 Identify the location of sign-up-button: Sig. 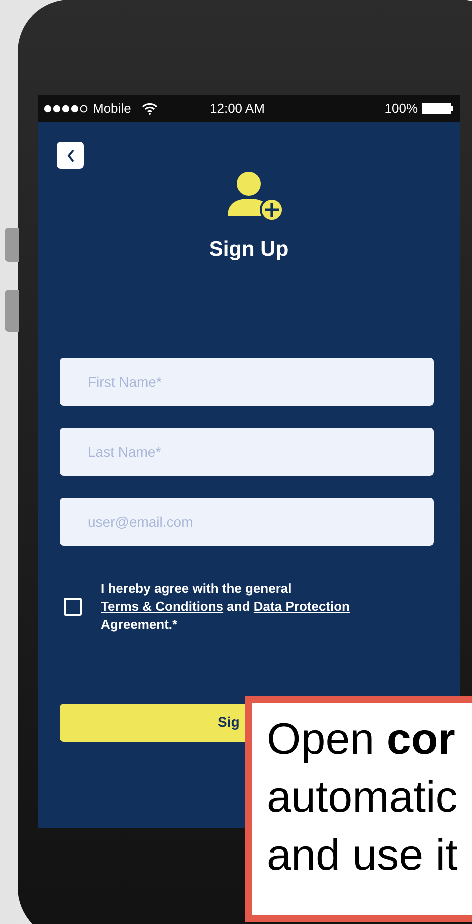
(152, 723).